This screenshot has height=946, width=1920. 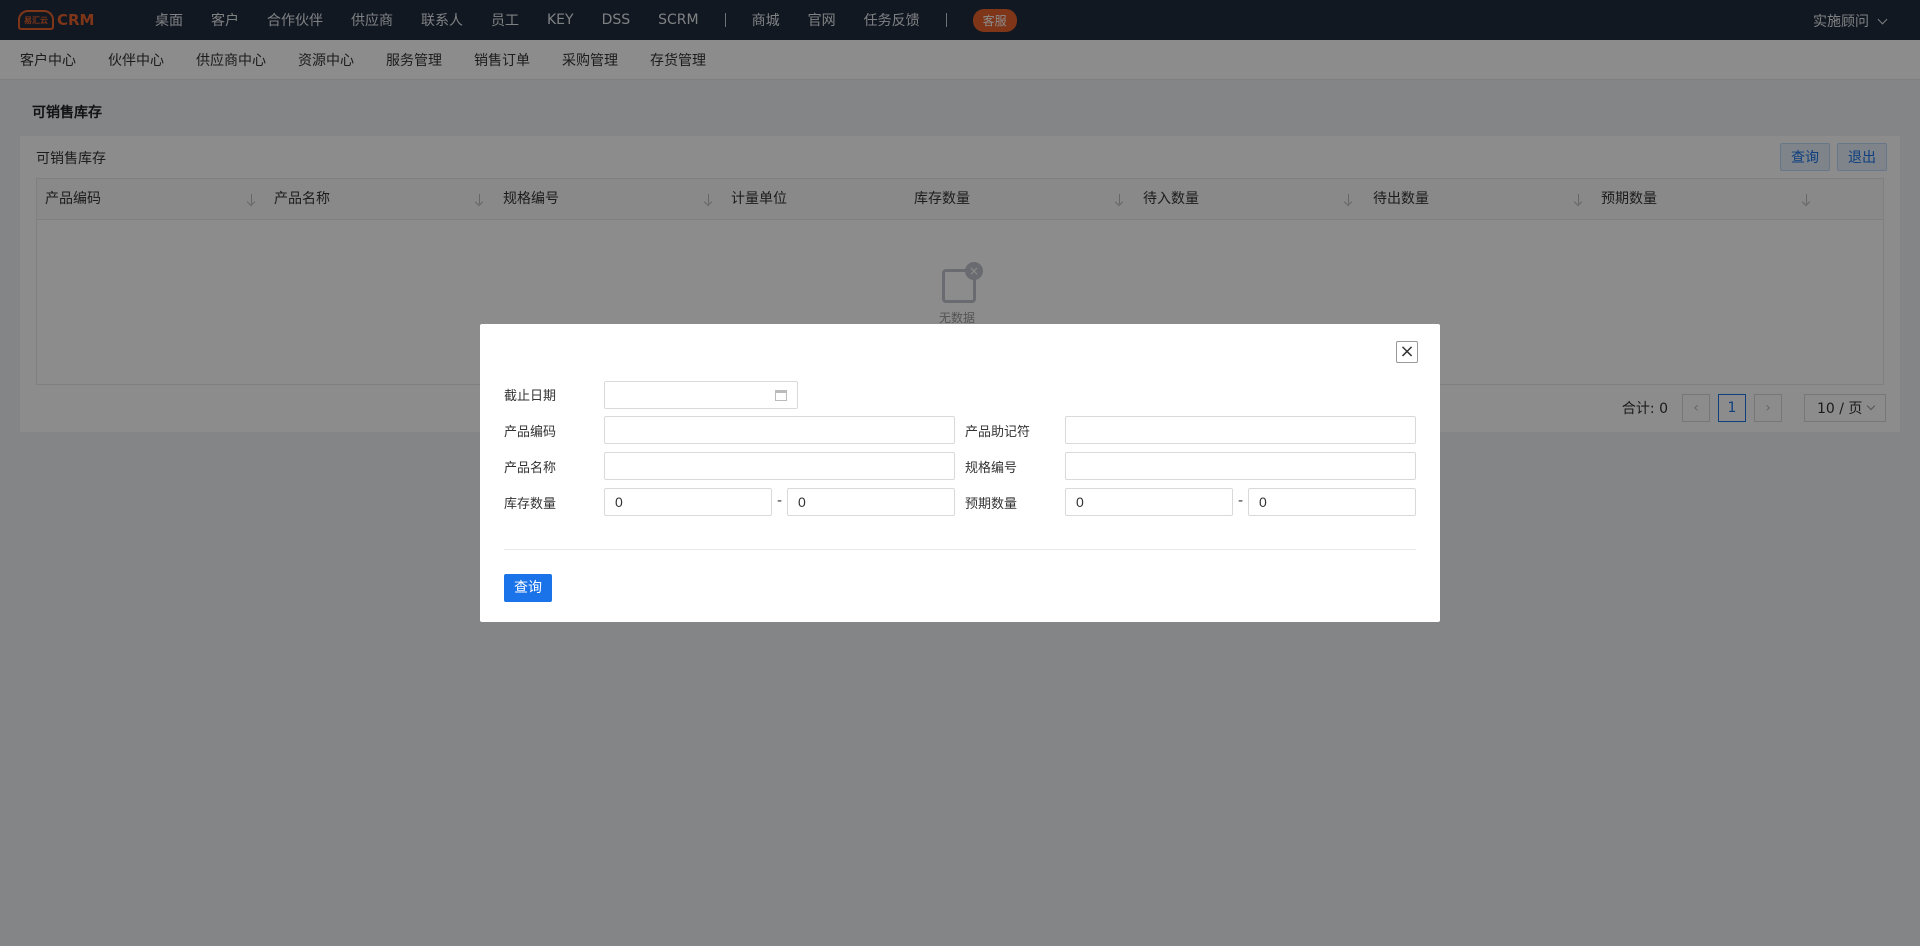 What do you see at coordinates (781, 395) in the screenshot?
I see `calendar-icon` at bounding box center [781, 395].